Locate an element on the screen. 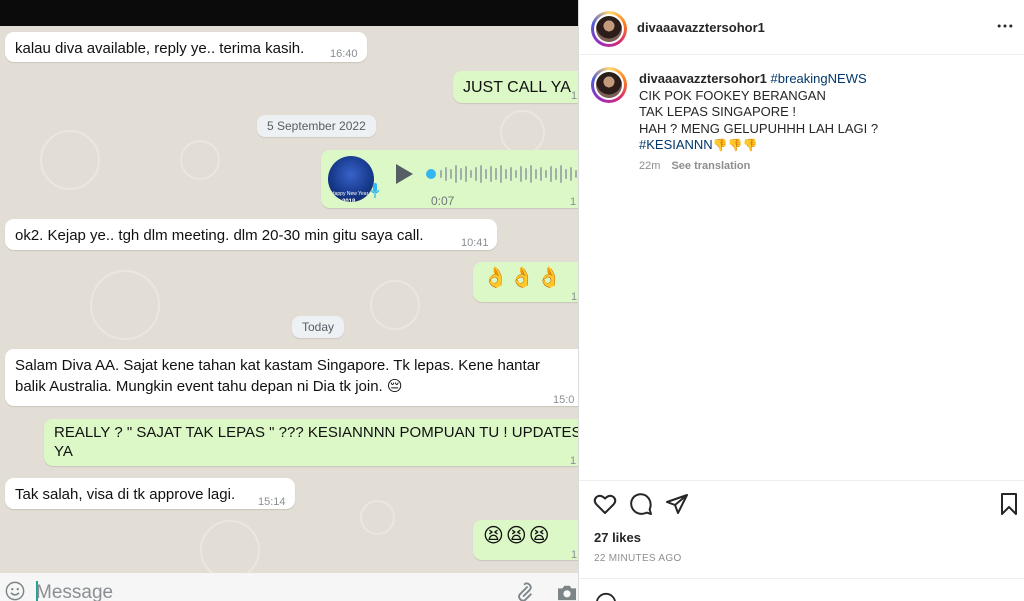 The height and width of the screenshot is (601, 1024). message-bubble-outgoing: JUST CALL YA 1 is located at coordinates (515, 87).